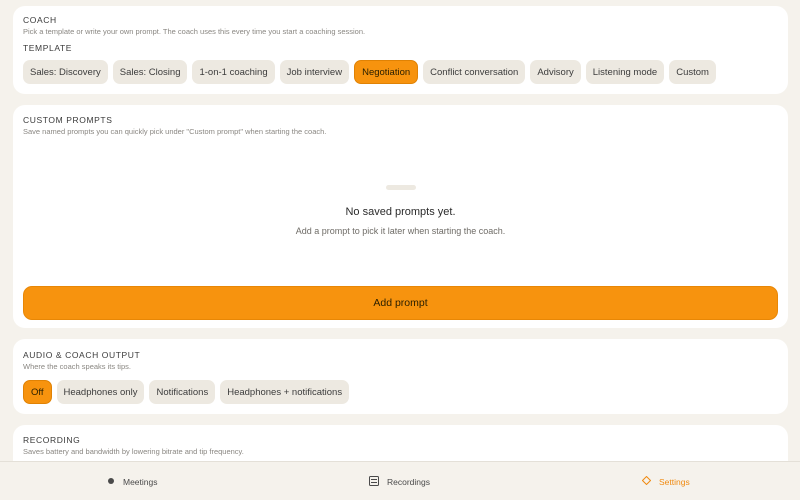 The width and height of the screenshot is (800, 500). What do you see at coordinates (111, 482) in the screenshot?
I see `dot-icon` at bounding box center [111, 482].